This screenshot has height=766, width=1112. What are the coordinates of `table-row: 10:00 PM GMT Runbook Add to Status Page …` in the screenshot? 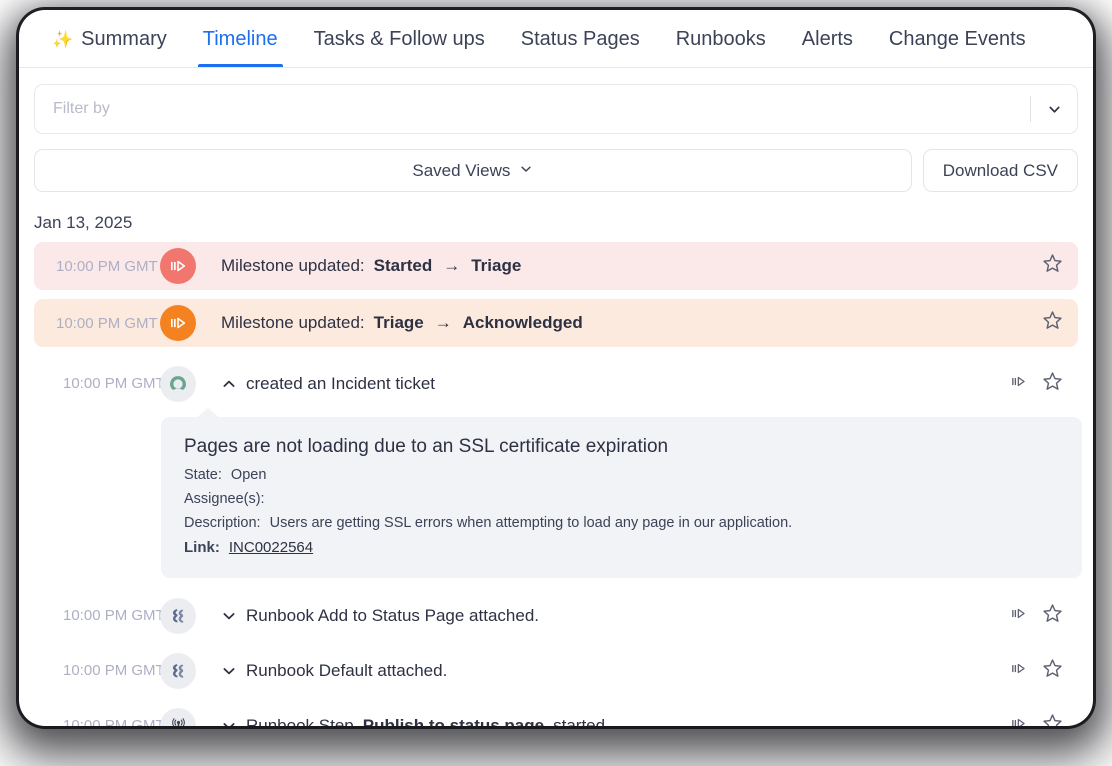 It's located at (556, 615).